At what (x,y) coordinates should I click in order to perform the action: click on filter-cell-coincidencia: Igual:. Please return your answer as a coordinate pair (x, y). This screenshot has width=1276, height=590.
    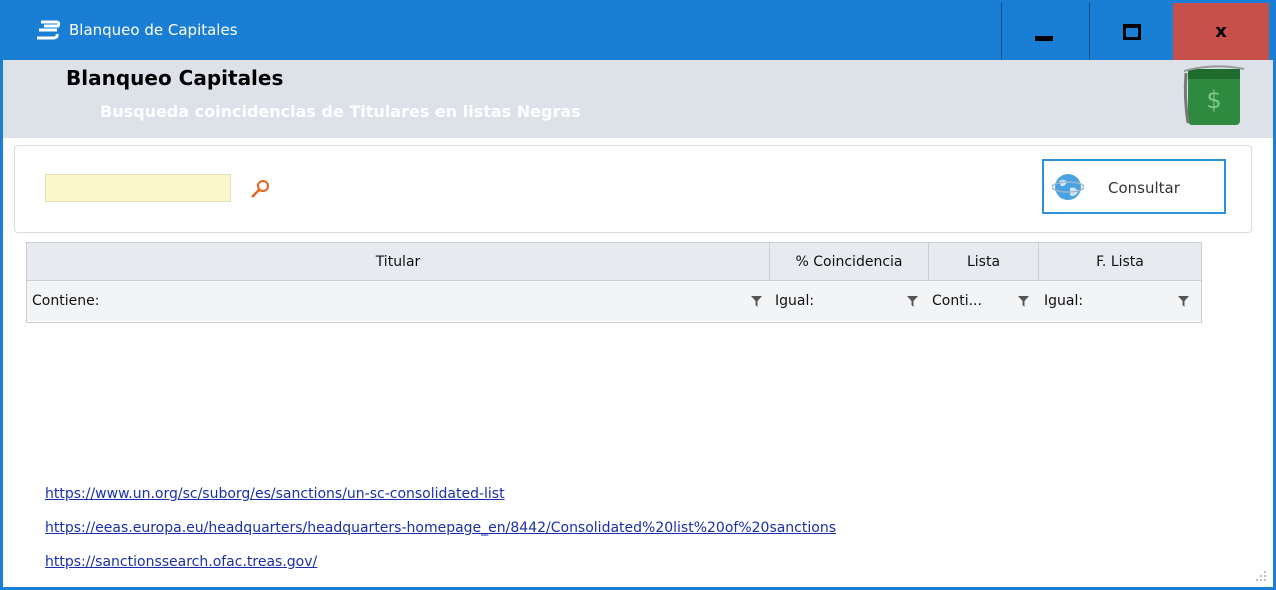
    Looking at the image, I should click on (849, 301).